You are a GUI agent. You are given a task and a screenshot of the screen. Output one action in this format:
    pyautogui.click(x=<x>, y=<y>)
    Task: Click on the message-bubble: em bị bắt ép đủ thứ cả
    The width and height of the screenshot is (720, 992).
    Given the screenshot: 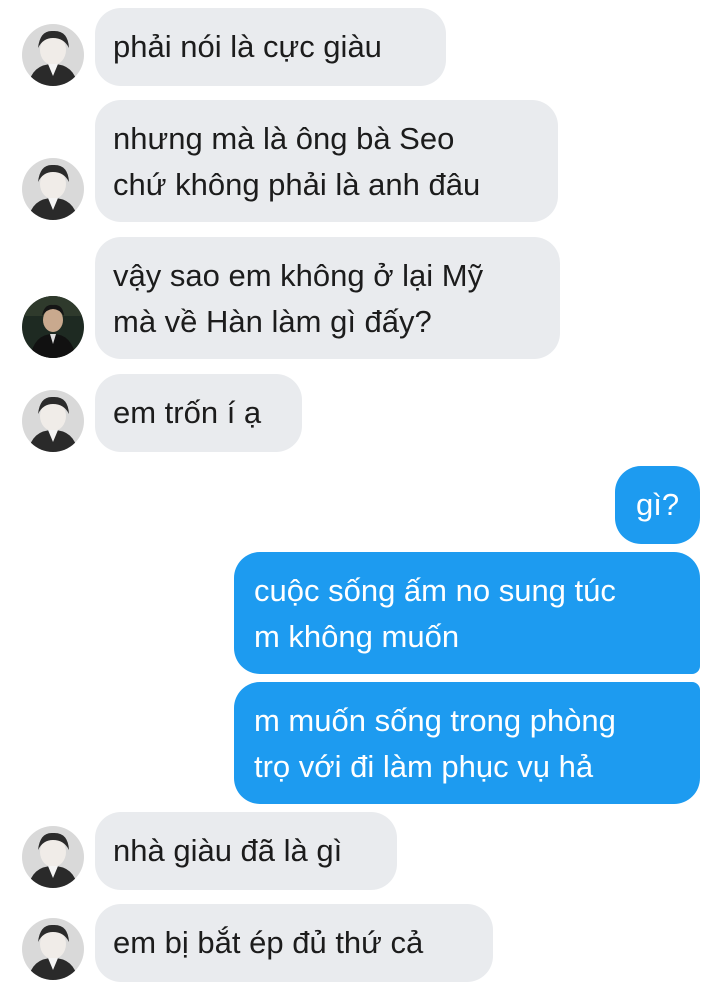 What is the action you would take?
    pyautogui.click(x=294, y=943)
    